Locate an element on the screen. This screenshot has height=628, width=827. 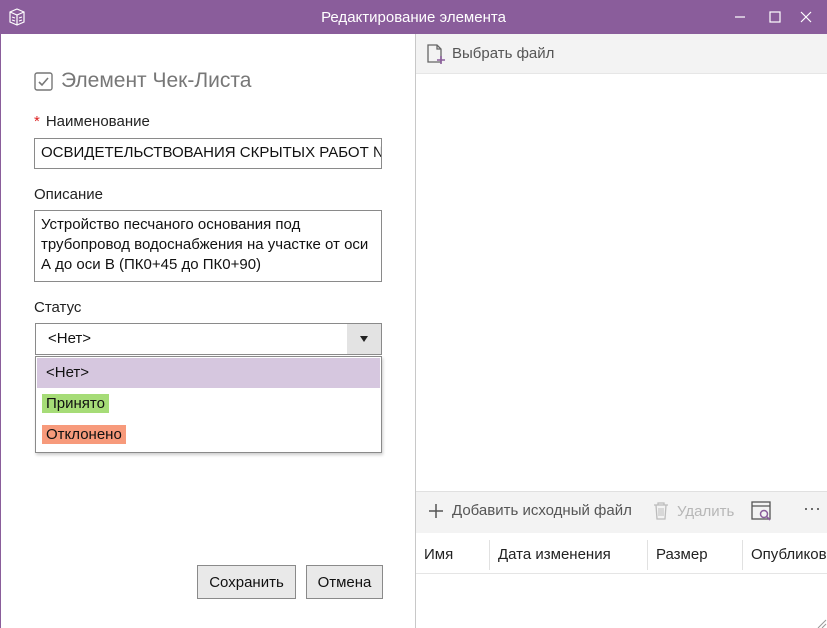
minimize-button is located at coordinates (740, 17).